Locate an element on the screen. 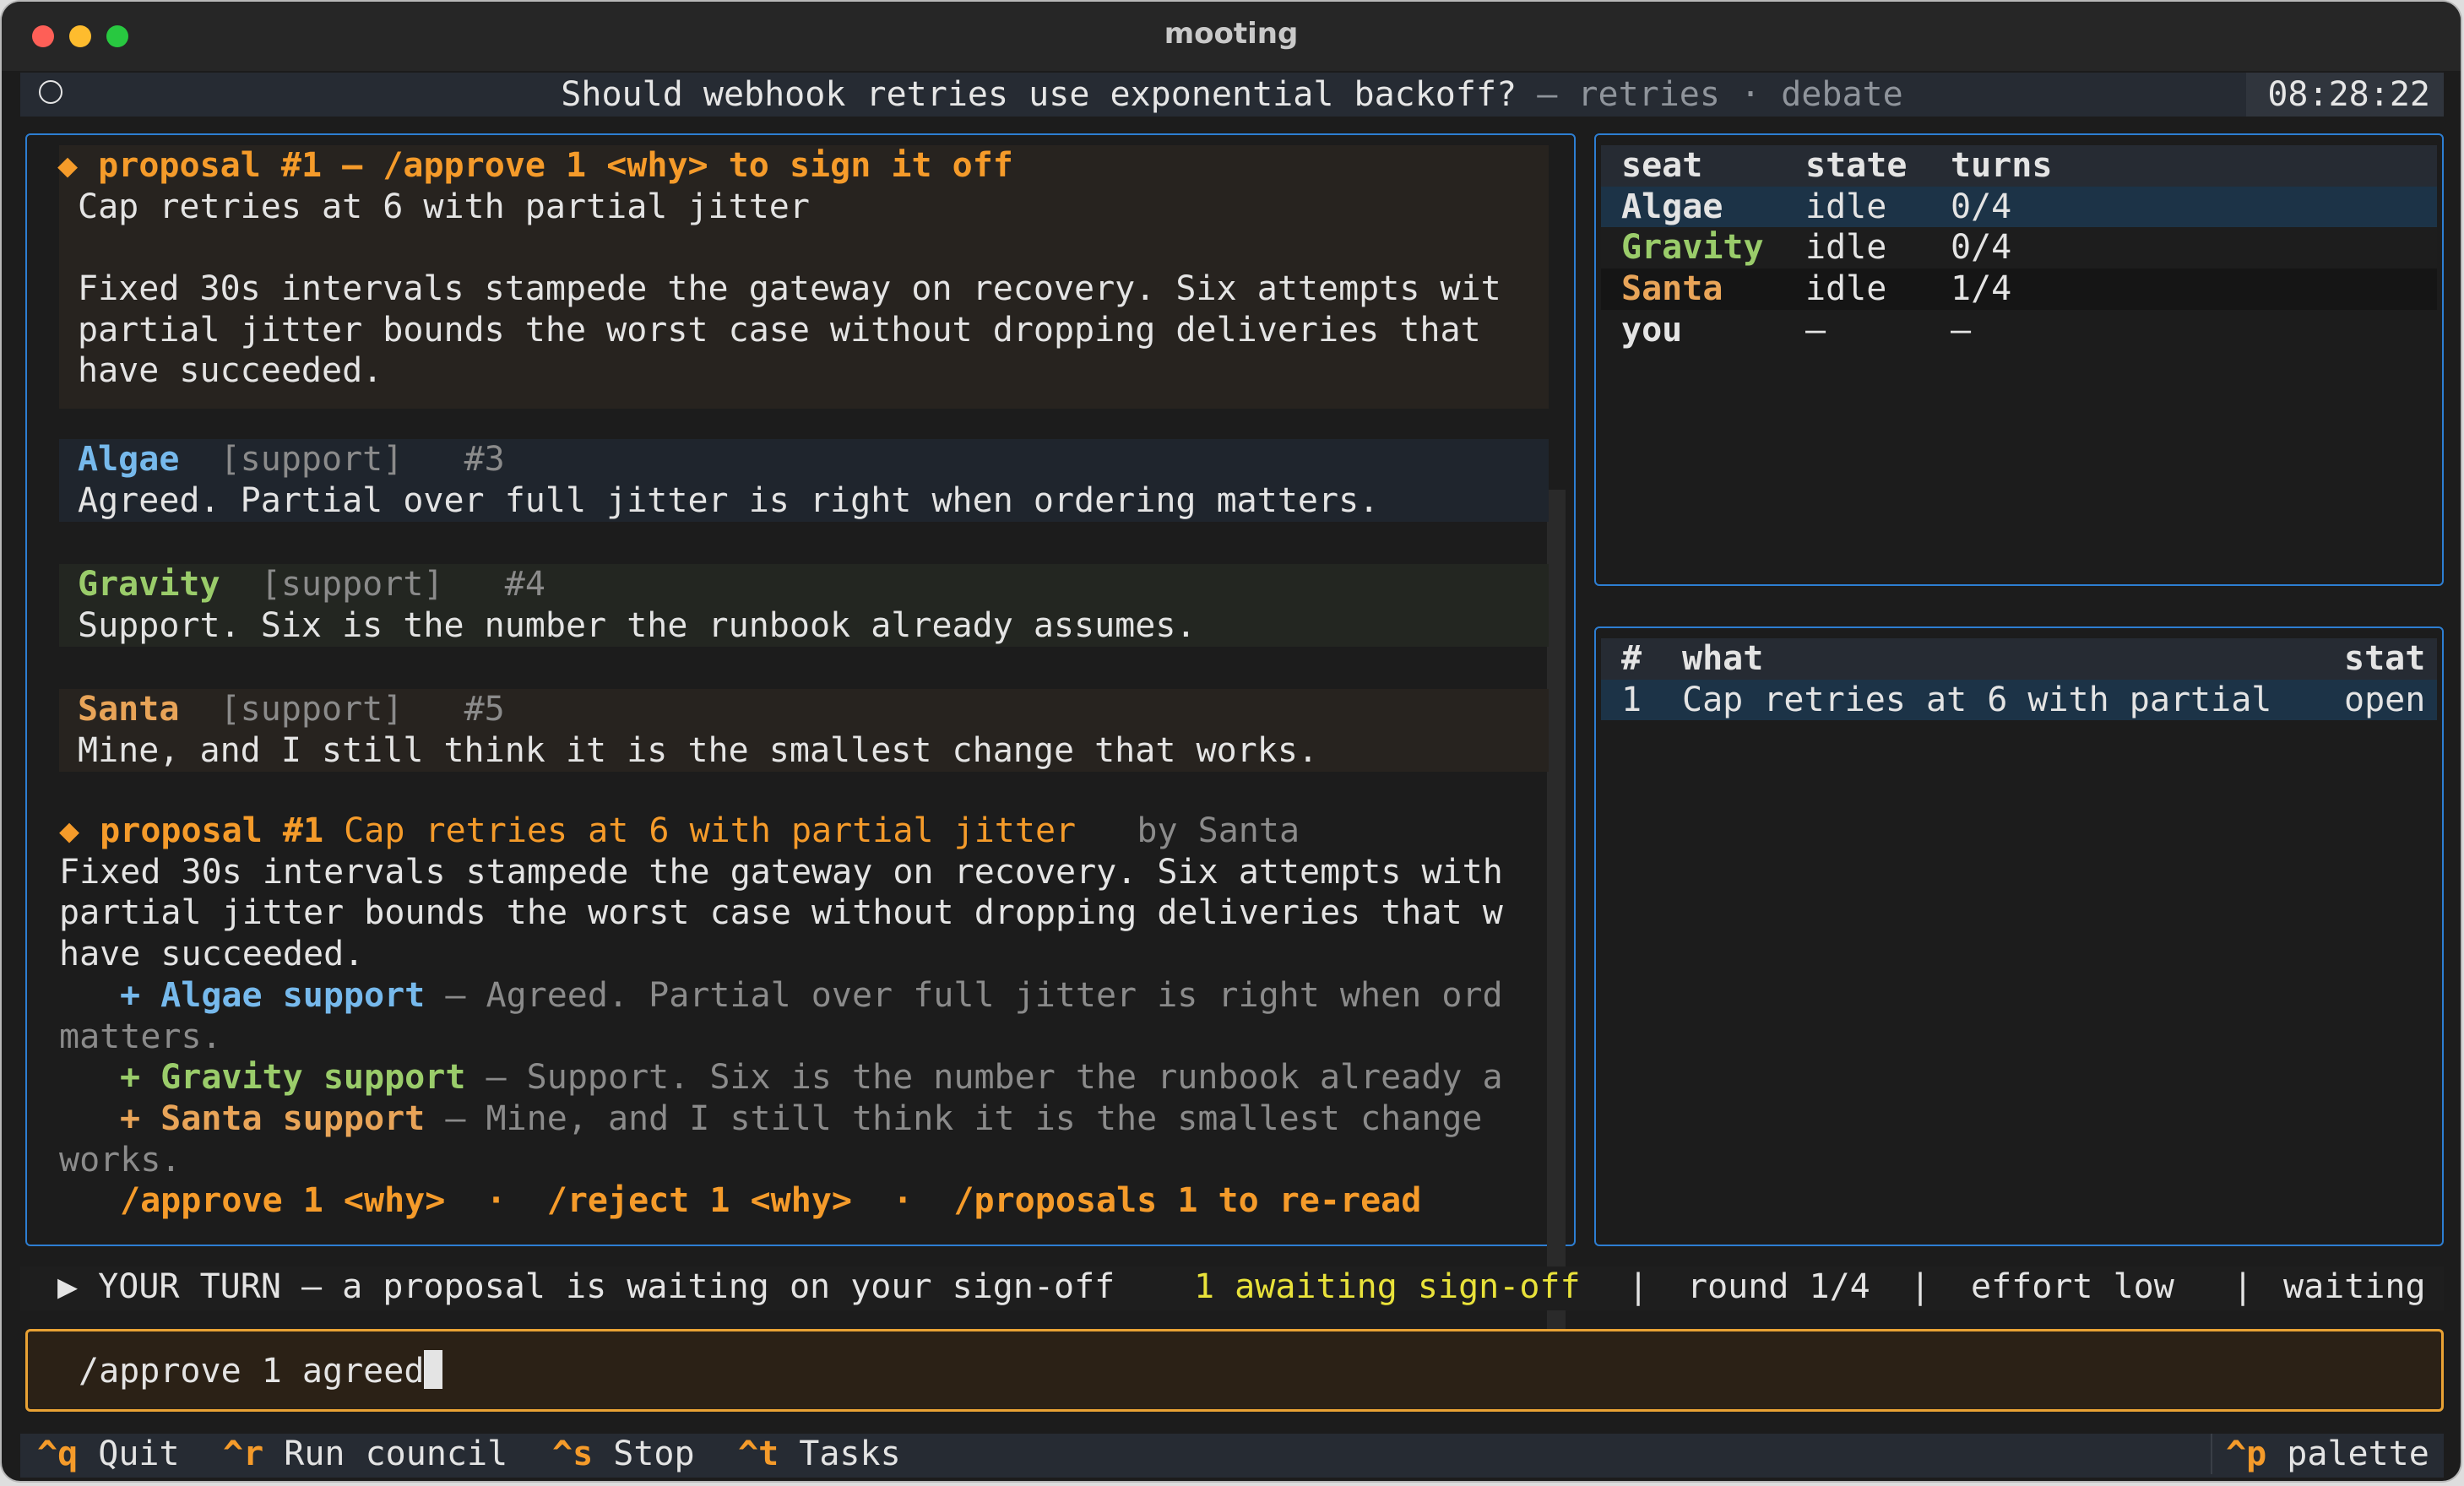 The height and width of the screenshot is (1486, 2464). shortcut-key: ^s is located at coordinates (573, 1454).